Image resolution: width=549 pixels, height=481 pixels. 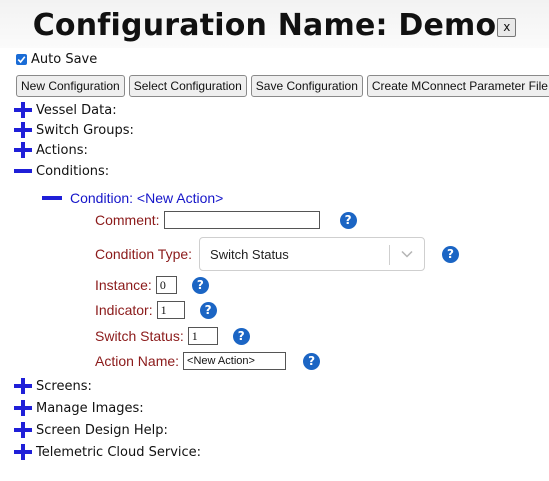 I want to click on tree-label-manage-images: Manage Images:, so click(x=90, y=408).